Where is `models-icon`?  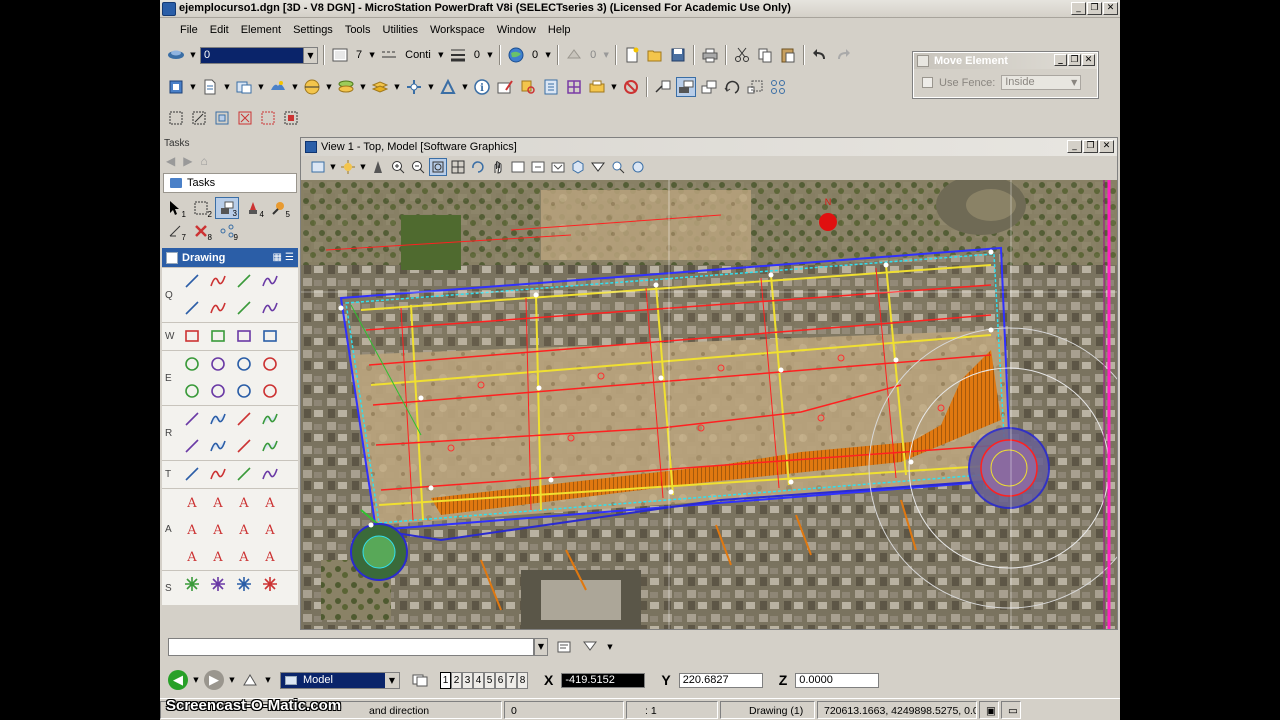
models-icon is located at coordinates (244, 87).